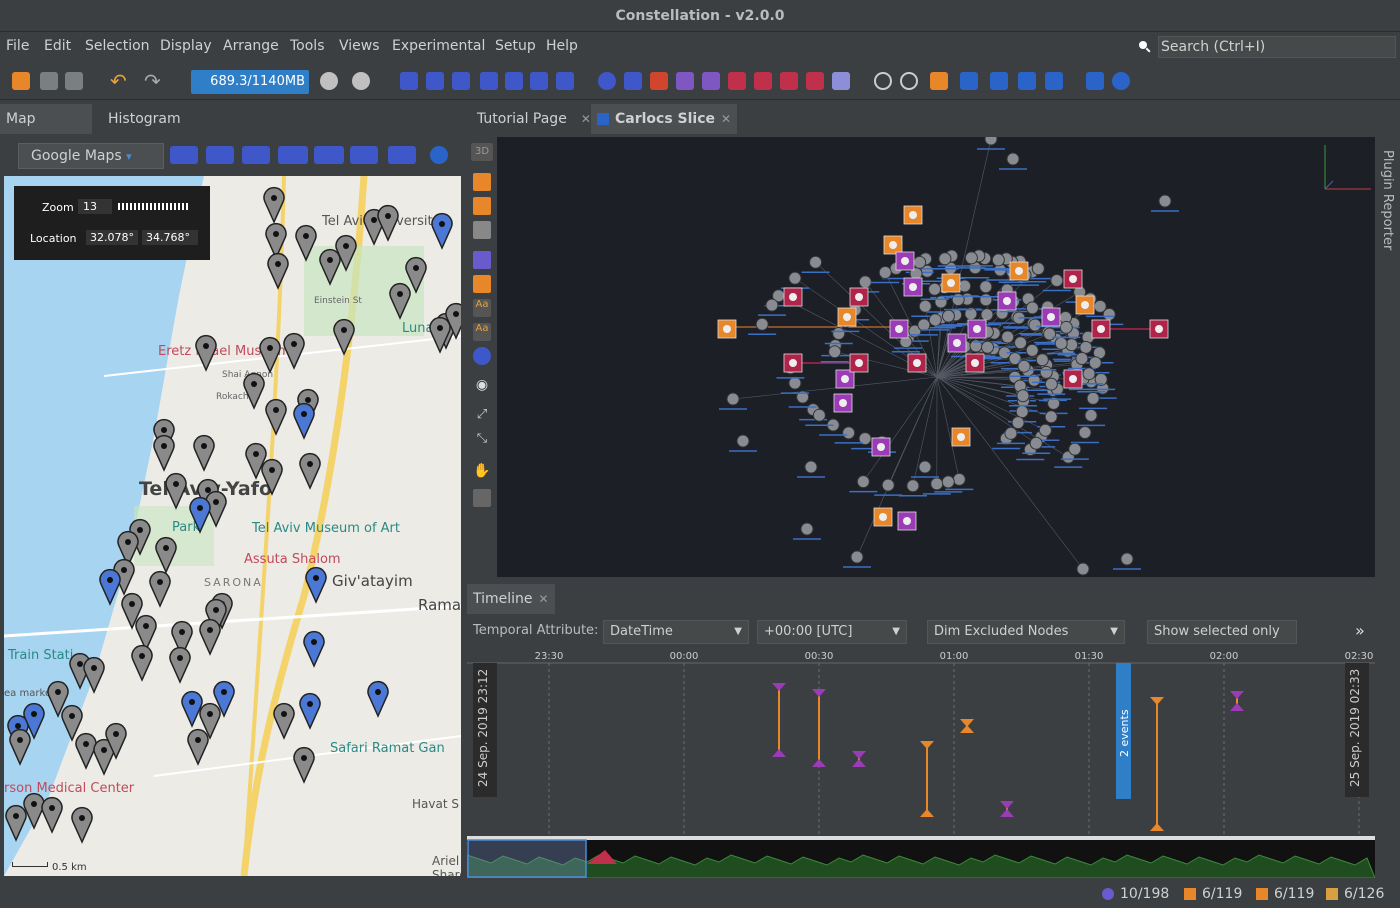  Describe the element at coordinates (527, 858) in the screenshot. I see `overview-selection` at that location.